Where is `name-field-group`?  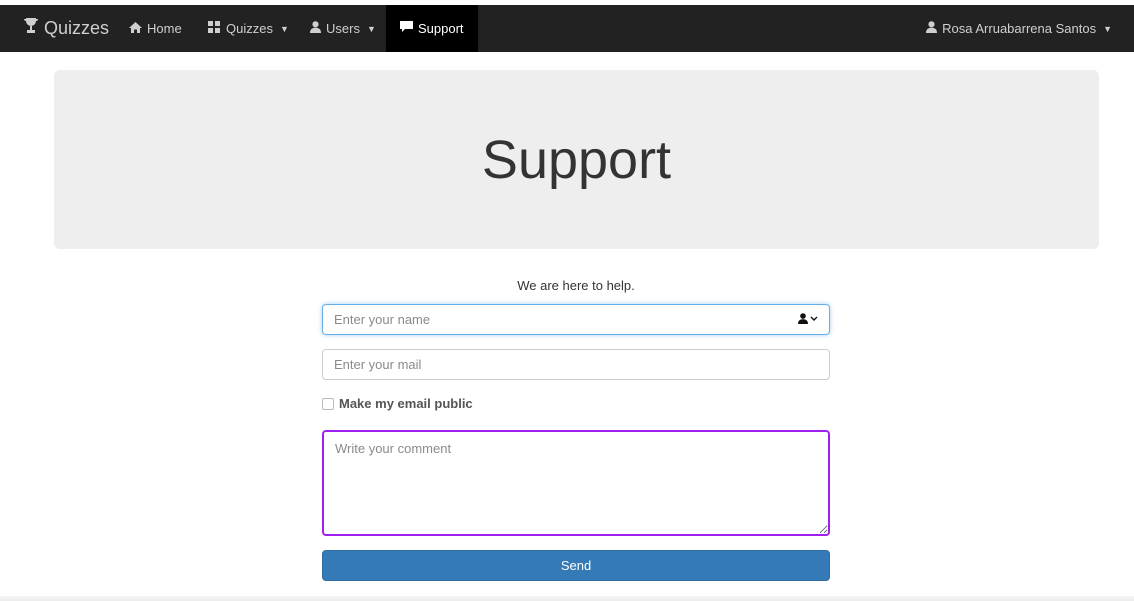 name-field-group is located at coordinates (576, 319).